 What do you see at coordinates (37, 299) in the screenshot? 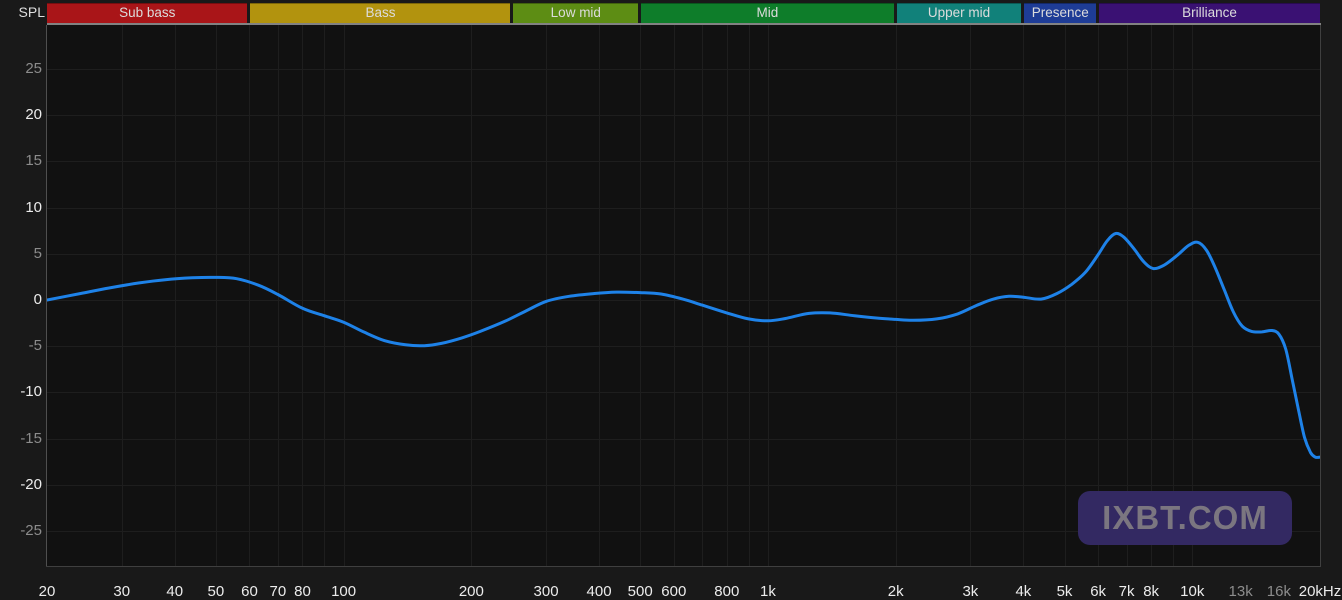
I see `y-tick-0: 0` at bounding box center [37, 299].